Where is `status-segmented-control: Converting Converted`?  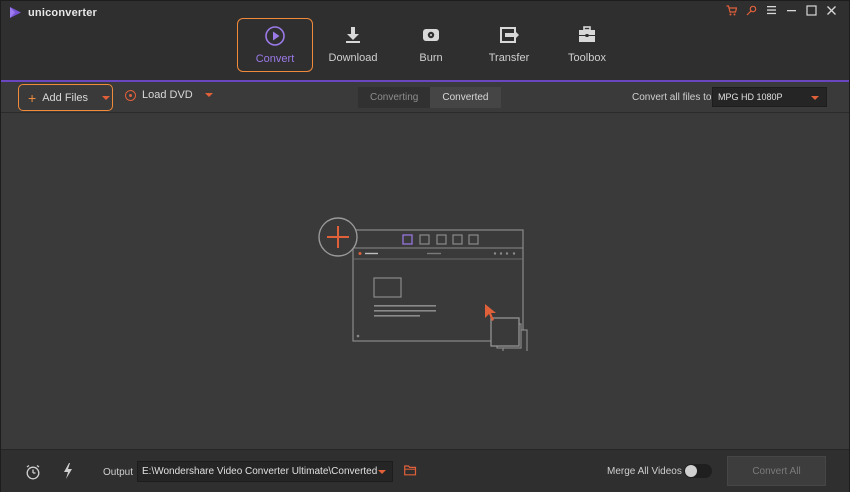
status-segmented-control: Converting Converted is located at coordinates (429, 97).